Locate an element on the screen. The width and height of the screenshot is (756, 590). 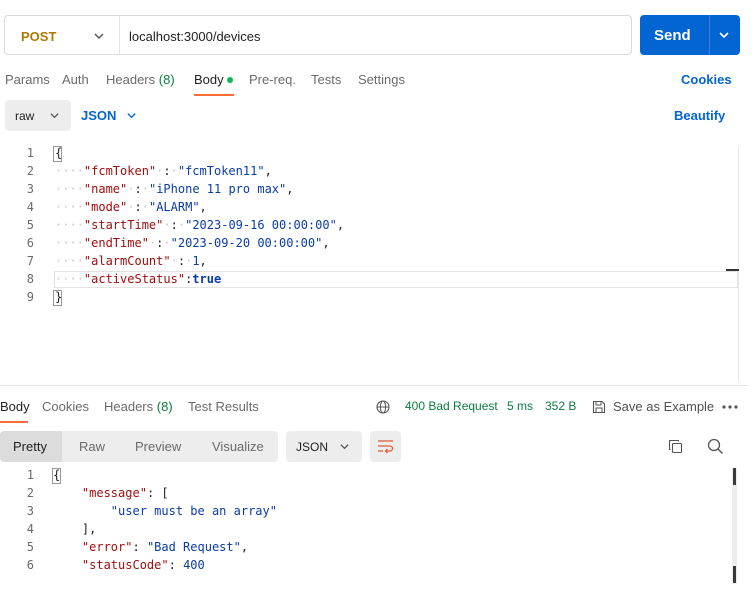
line-number: 4 is located at coordinates (30, 529).